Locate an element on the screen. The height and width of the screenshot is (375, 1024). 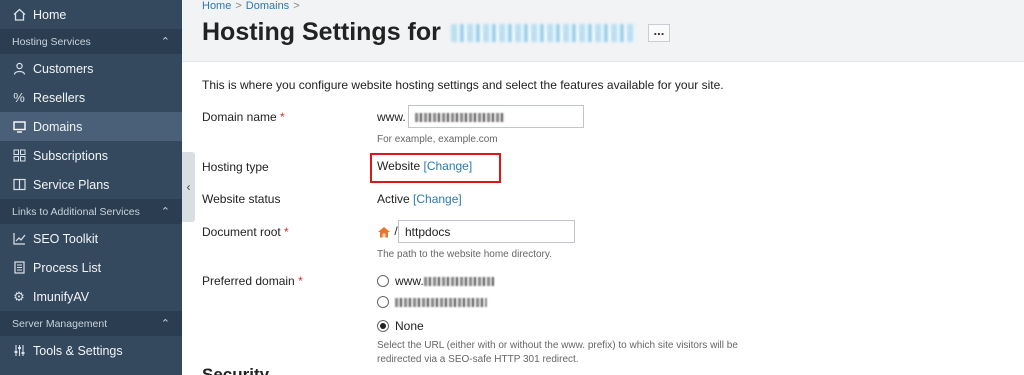
radio-circle-selected is located at coordinates (383, 326).